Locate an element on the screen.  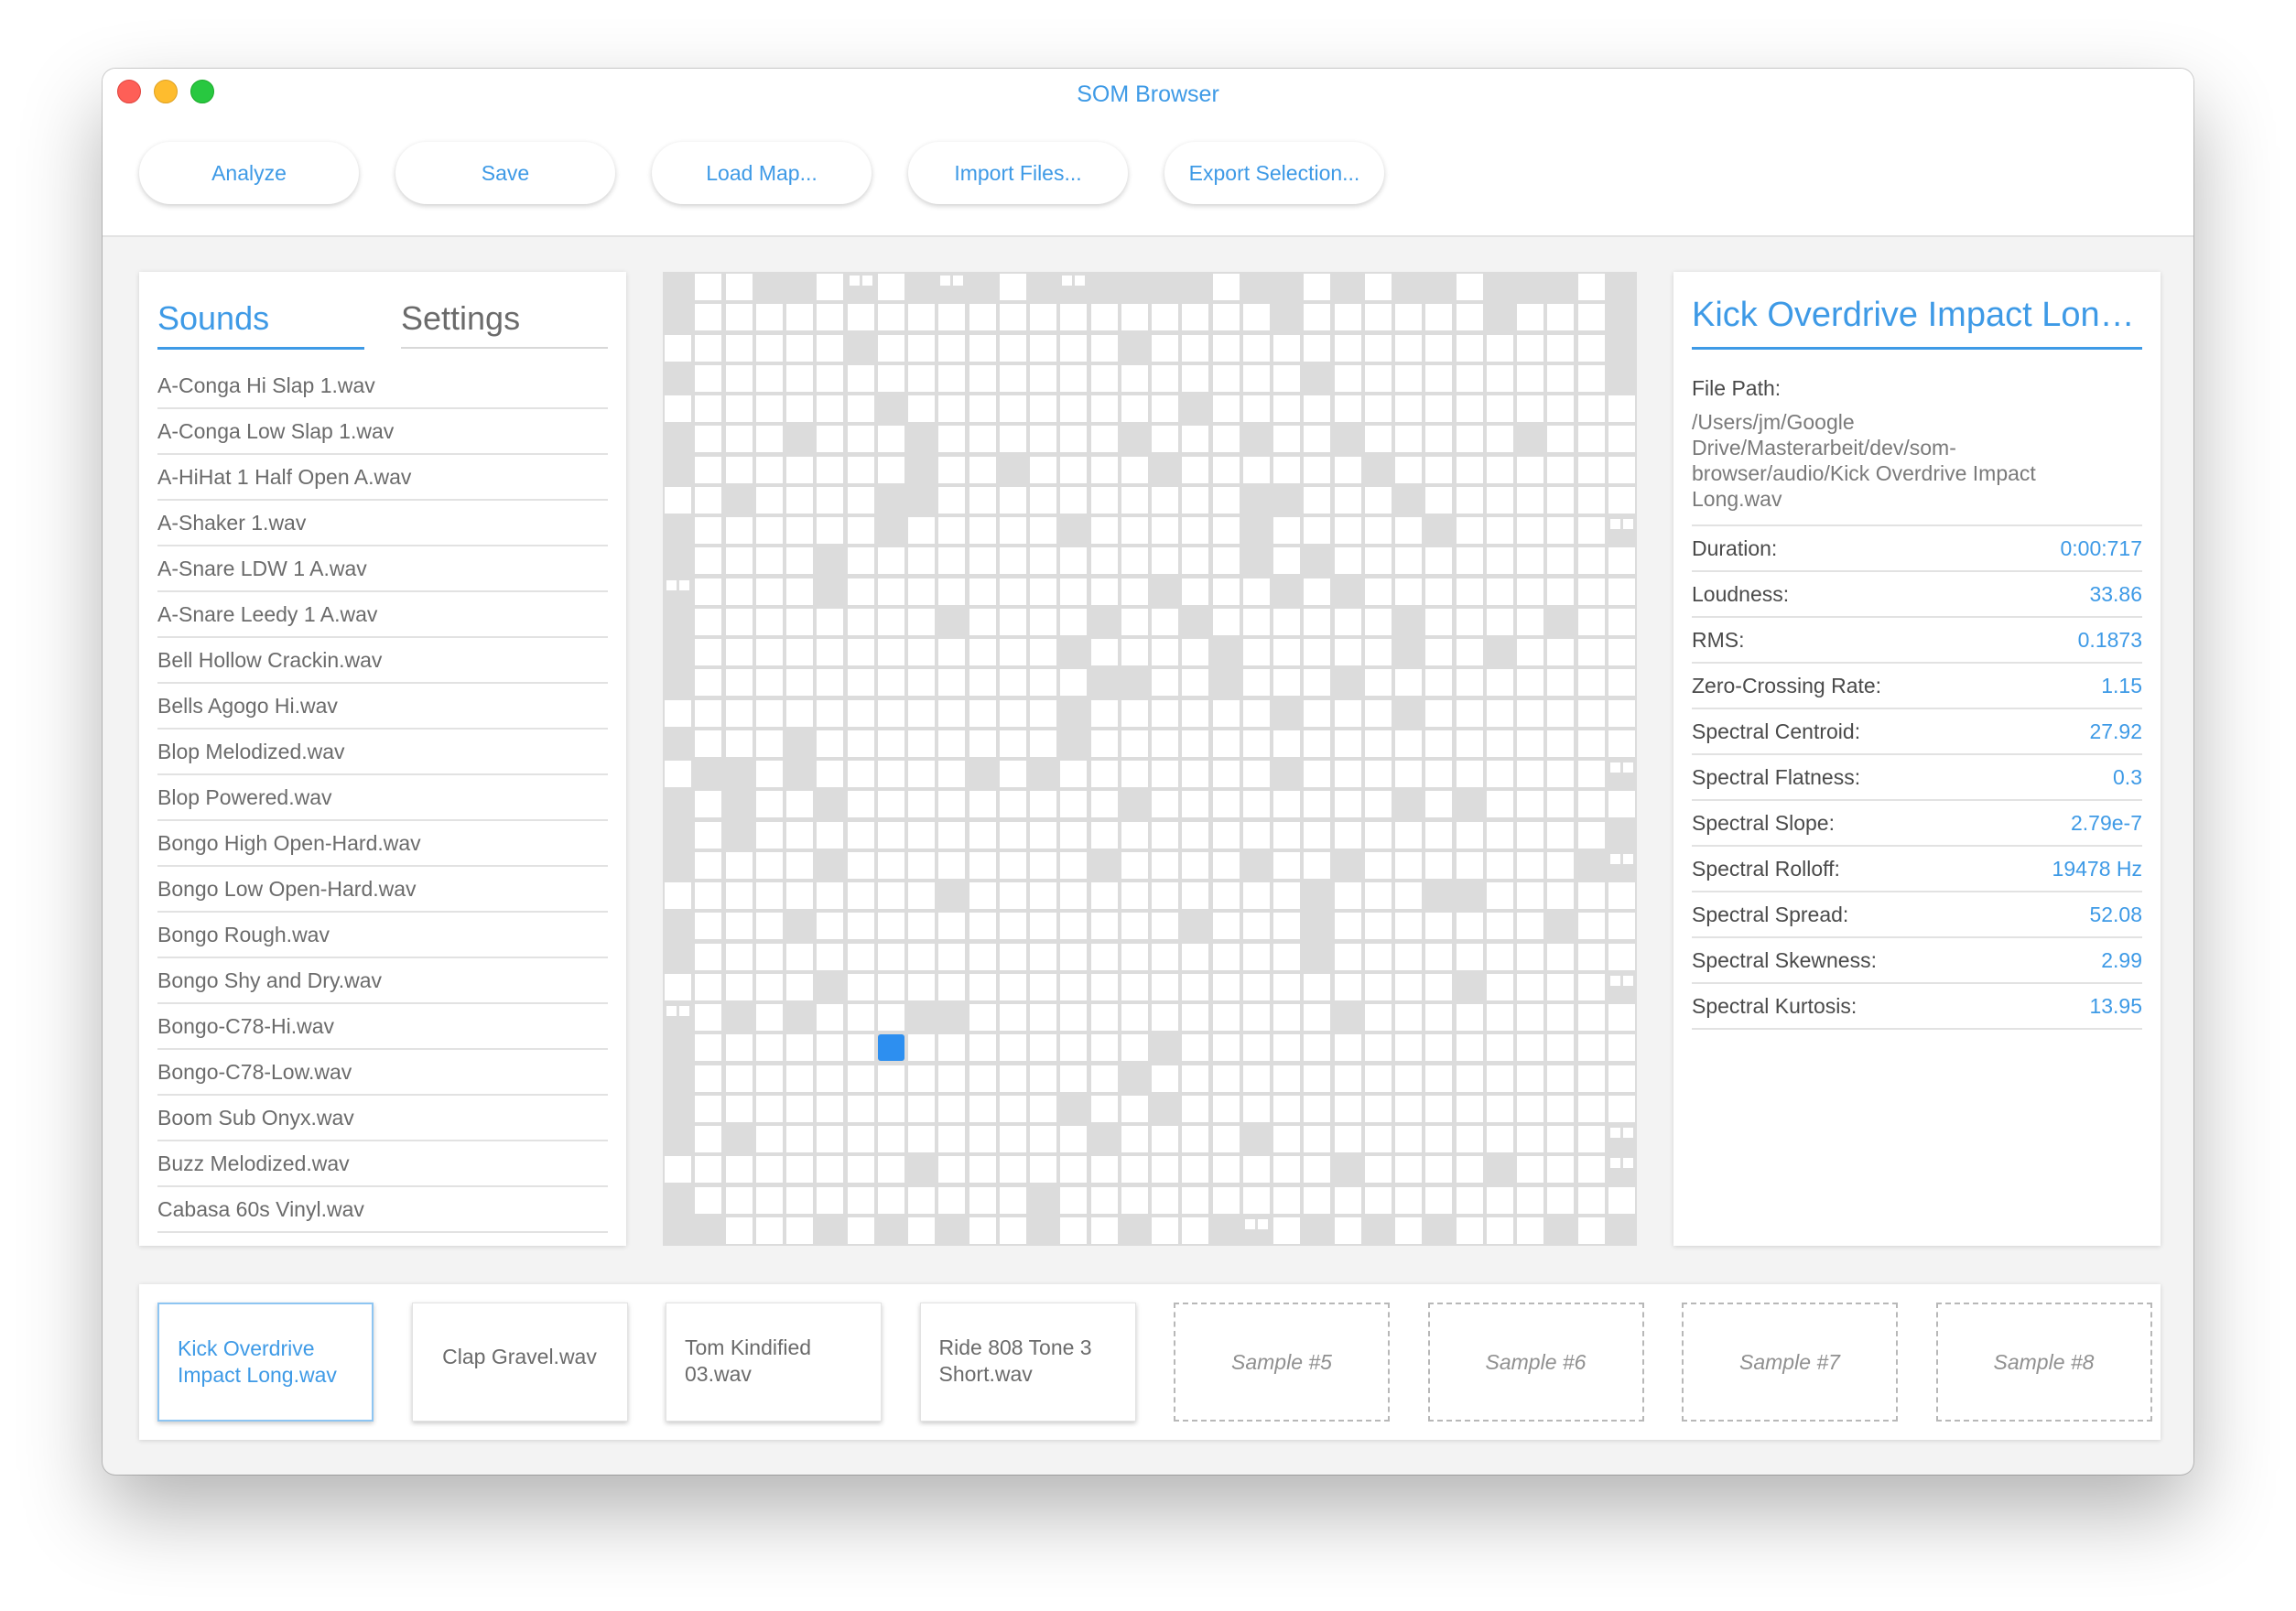
sound-list-item: A-Conga Hi Slap 1.wav is located at coordinates (383, 386).